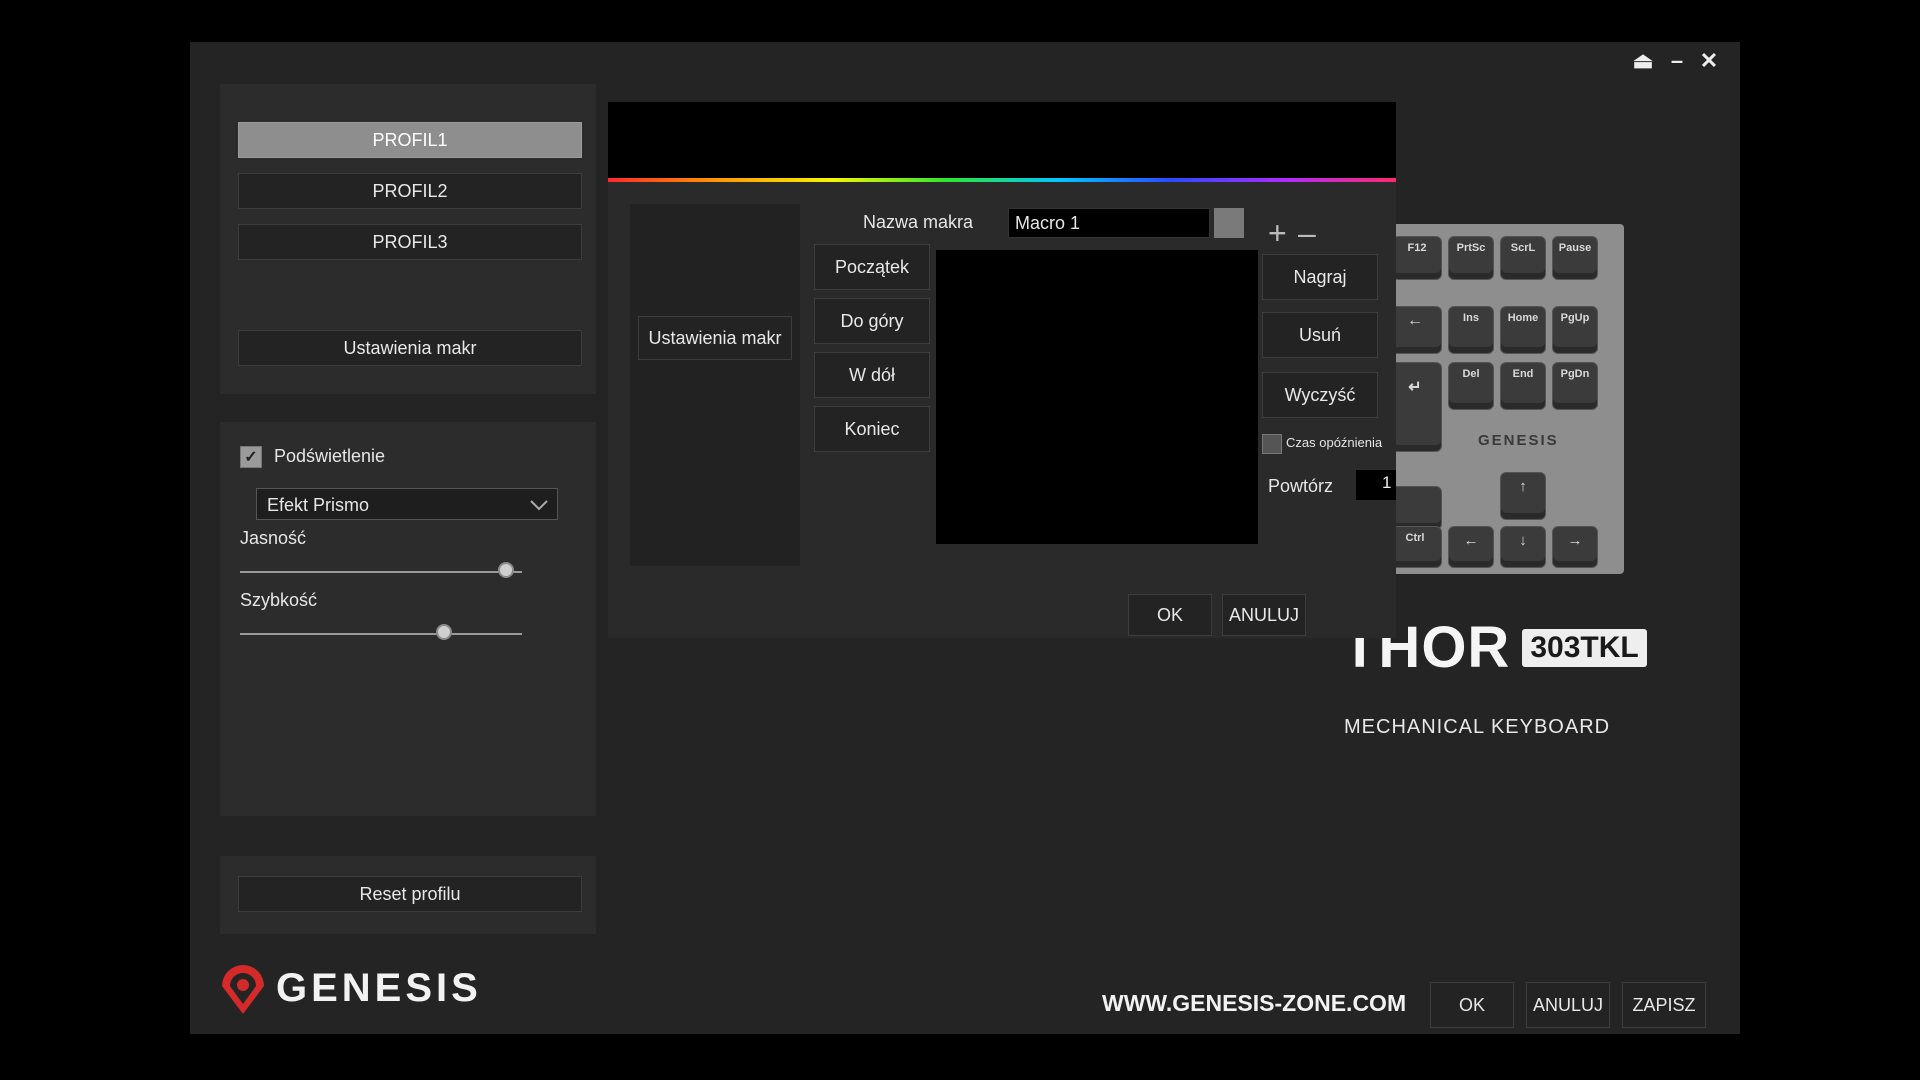  Describe the element at coordinates (1277, 233) in the screenshot. I see `add-macro-button: +` at that location.